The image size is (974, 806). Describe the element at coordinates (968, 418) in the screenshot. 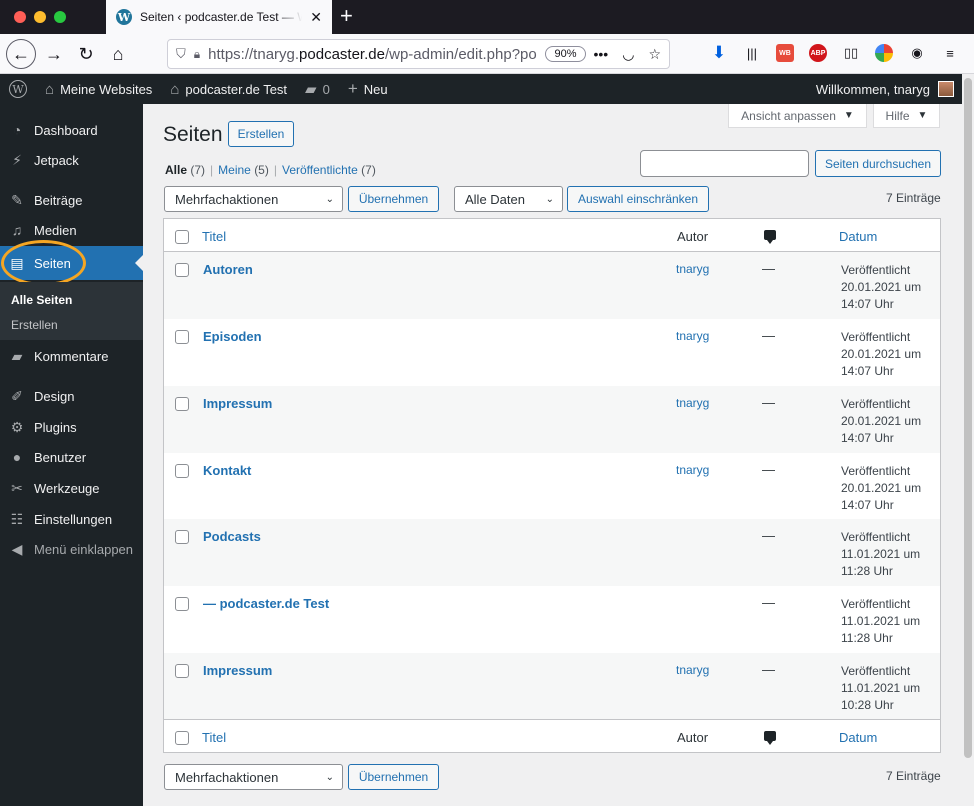

I see `scrollbar-thumb` at that location.